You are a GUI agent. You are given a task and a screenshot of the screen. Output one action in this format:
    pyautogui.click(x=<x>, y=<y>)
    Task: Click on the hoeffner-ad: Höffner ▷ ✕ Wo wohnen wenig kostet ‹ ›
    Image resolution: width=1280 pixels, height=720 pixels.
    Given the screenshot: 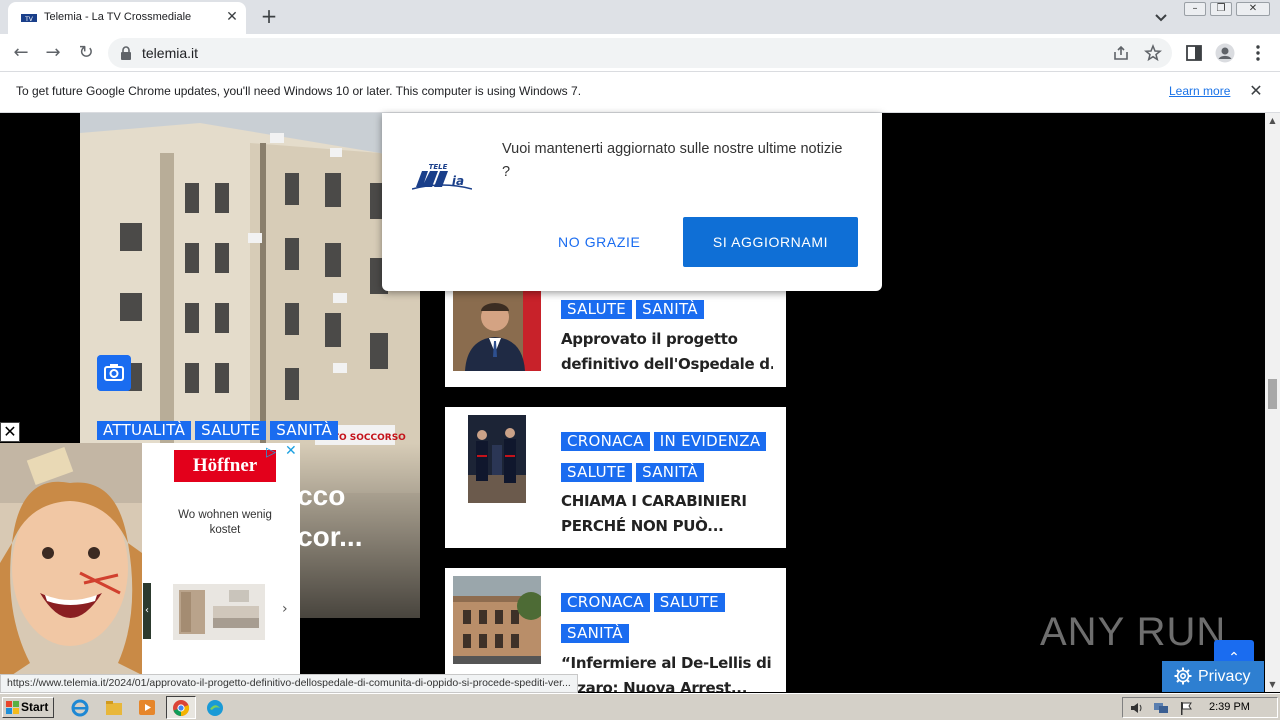 What is the action you would take?
    pyautogui.click(x=150, y=559)
    